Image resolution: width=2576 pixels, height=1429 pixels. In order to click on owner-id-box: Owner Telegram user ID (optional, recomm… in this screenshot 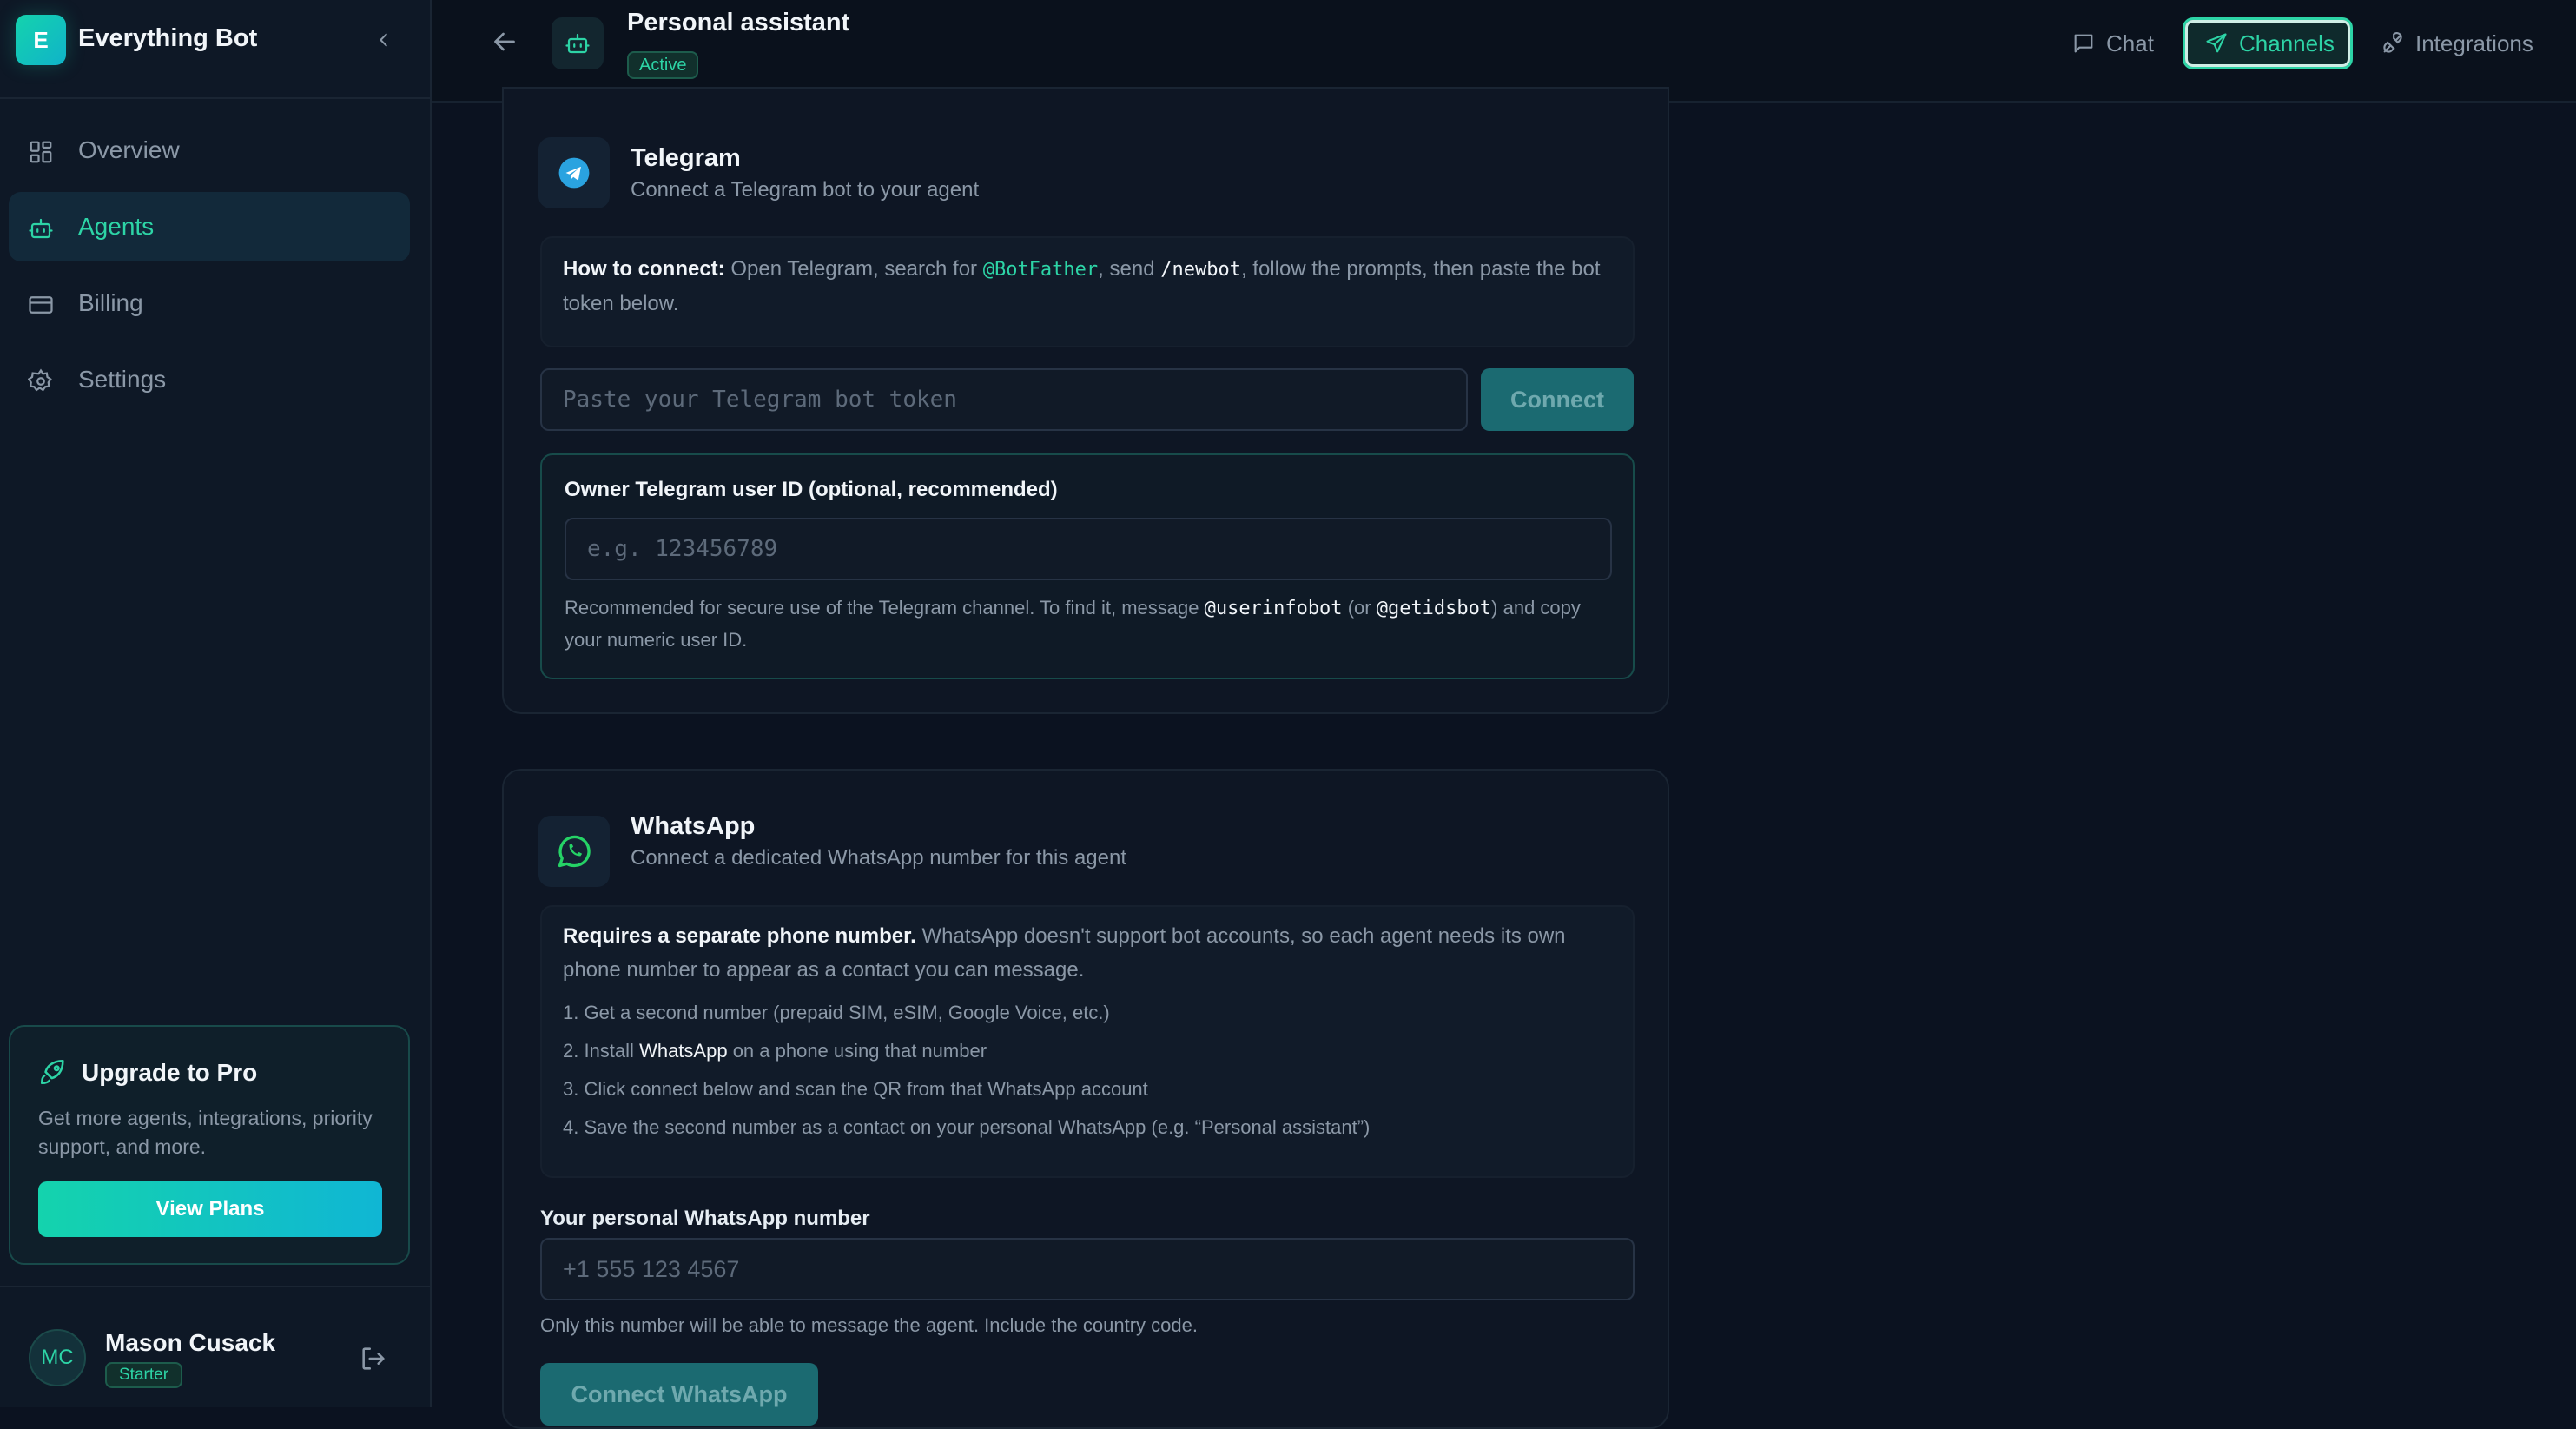, I will do `click(1087, 566)`.